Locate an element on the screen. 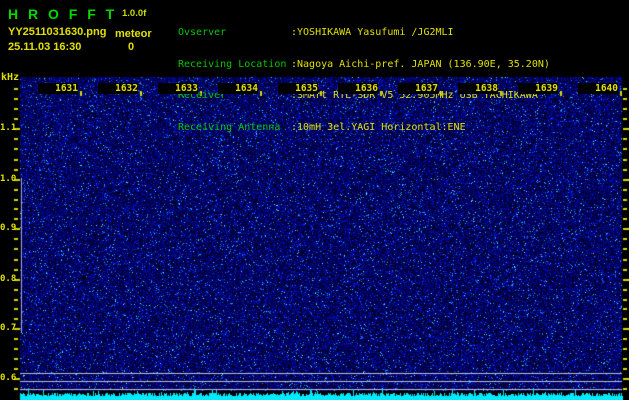  observation-datetime: 25.11.03 16:30 is located at coordinates (45, 47).